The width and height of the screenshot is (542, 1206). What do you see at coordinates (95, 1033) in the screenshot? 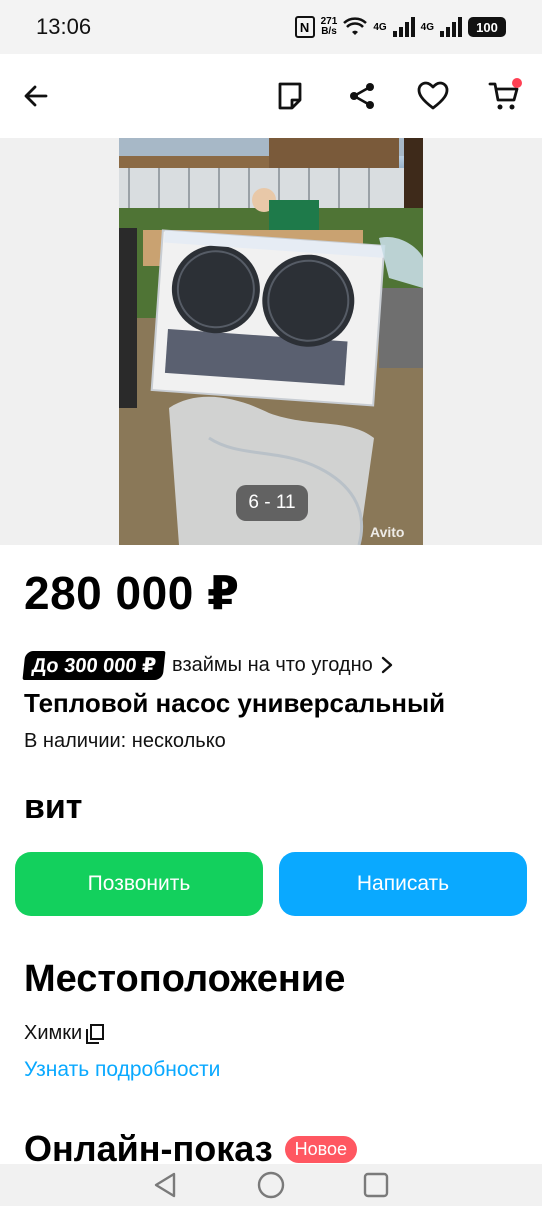
I see `copy-icon` at bounding box center [95, 1033].